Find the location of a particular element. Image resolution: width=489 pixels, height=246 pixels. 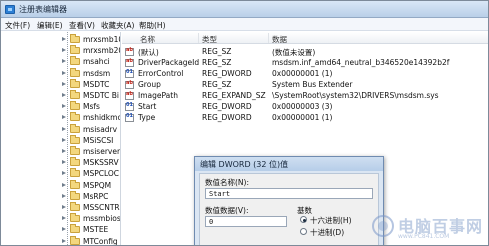

menu-view: 查看(V) is located at coordinates (82, 25).